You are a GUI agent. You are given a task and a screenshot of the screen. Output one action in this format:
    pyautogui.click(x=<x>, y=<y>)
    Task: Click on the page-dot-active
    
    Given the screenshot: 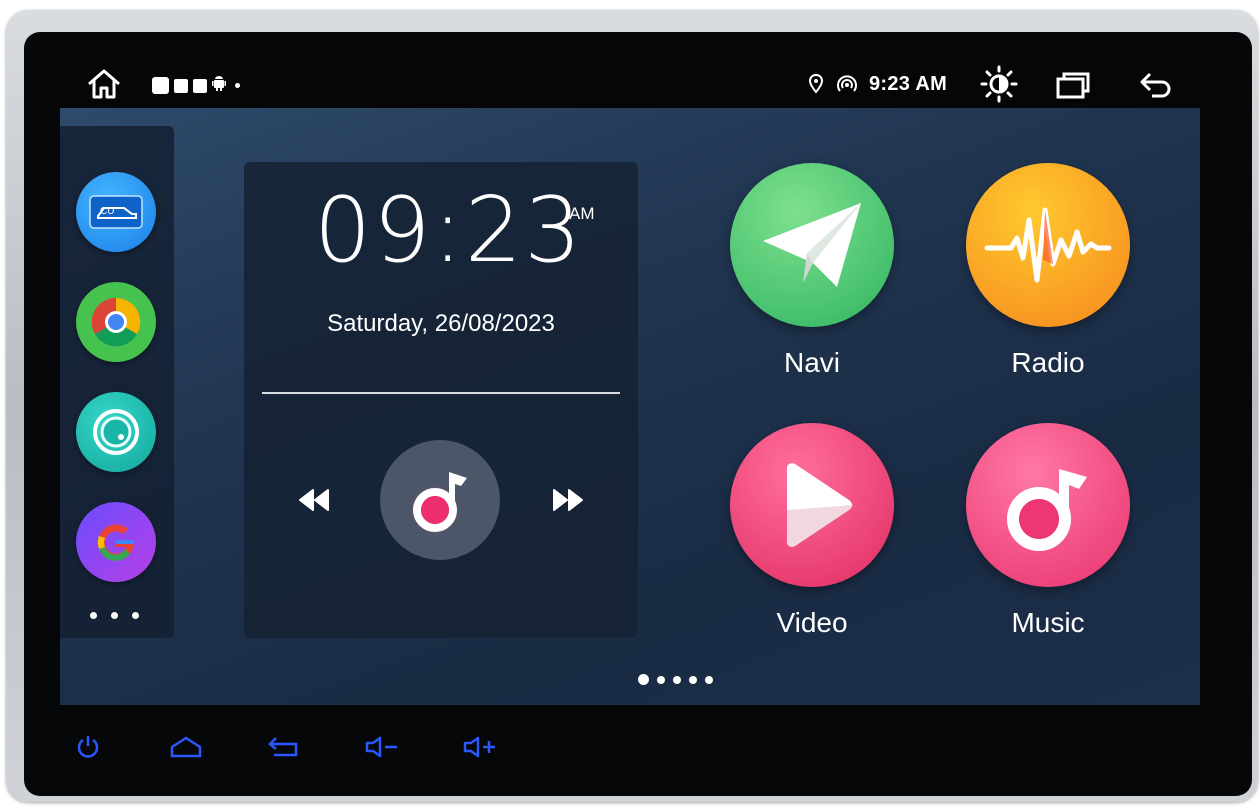 What is the action you would take?
    pyautogui.click(x=643, y=679)
    